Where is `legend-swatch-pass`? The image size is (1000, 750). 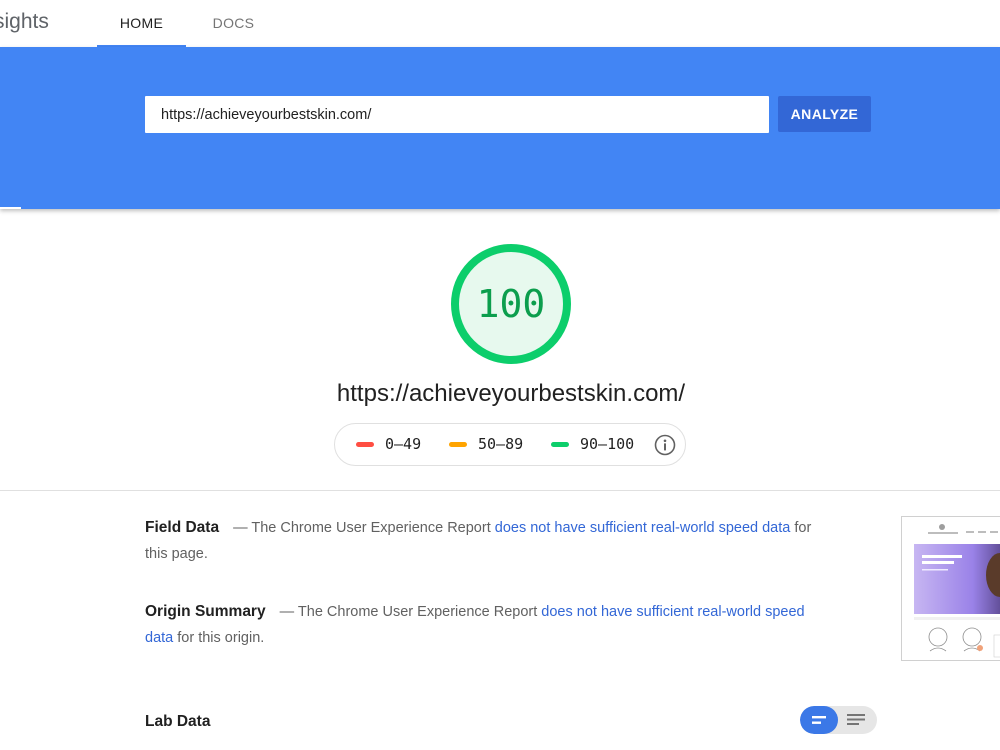
legend-swatch-pass is located at coordinates (560, 444).